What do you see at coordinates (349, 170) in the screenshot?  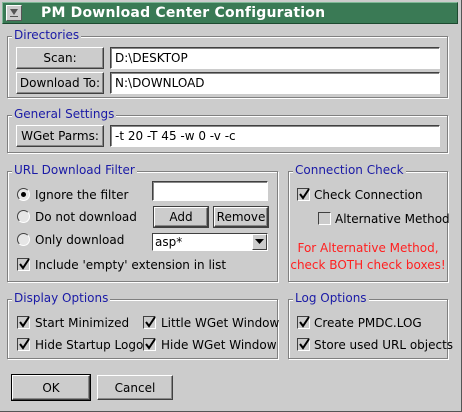 I see `connection-check-legend: Connection Check` at bounding box center [349, 170].